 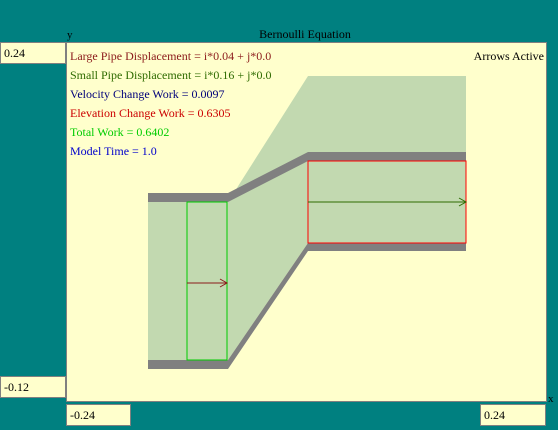 I want to click on y-max-field: 0.24, so click(x=33, y=53).